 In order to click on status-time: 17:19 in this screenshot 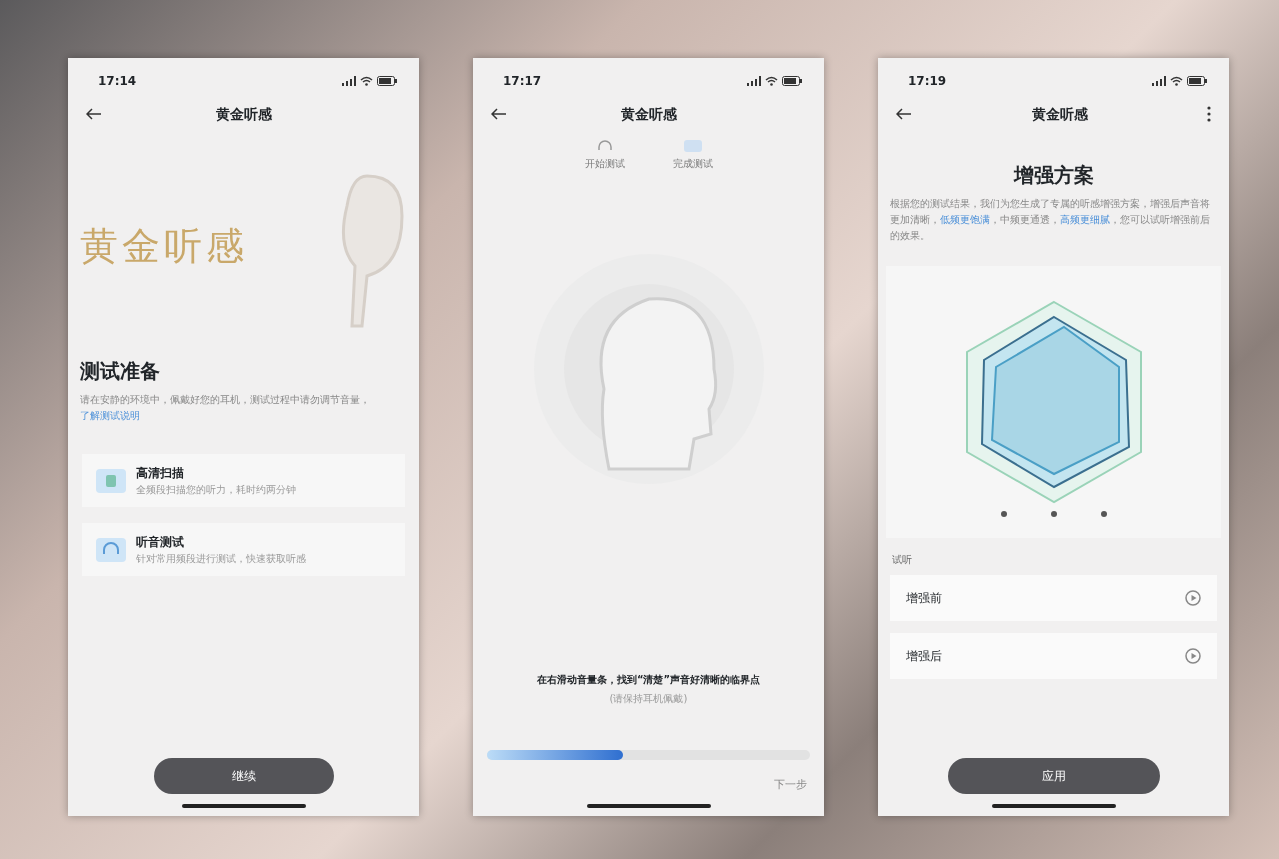, I will do `click(927, 81)`.